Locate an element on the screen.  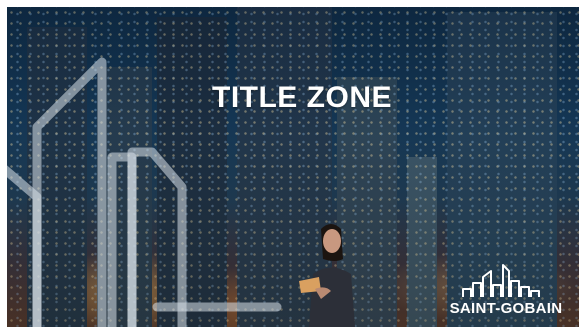
city-skyline-logo-icon is located at coordinates (501, 280).